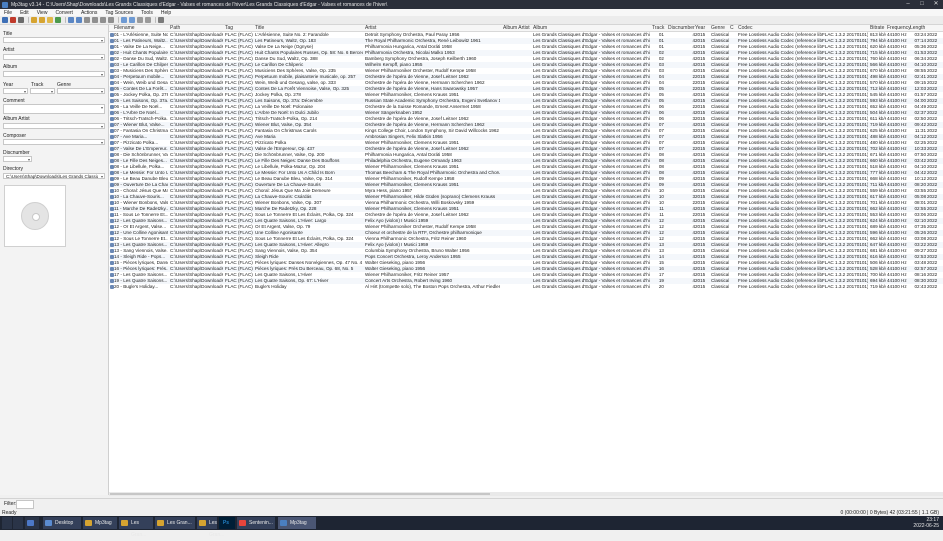 The height and width of the screenshot is (541, 943). I want to click on tag-to-filename-icon, so click(71, 20).